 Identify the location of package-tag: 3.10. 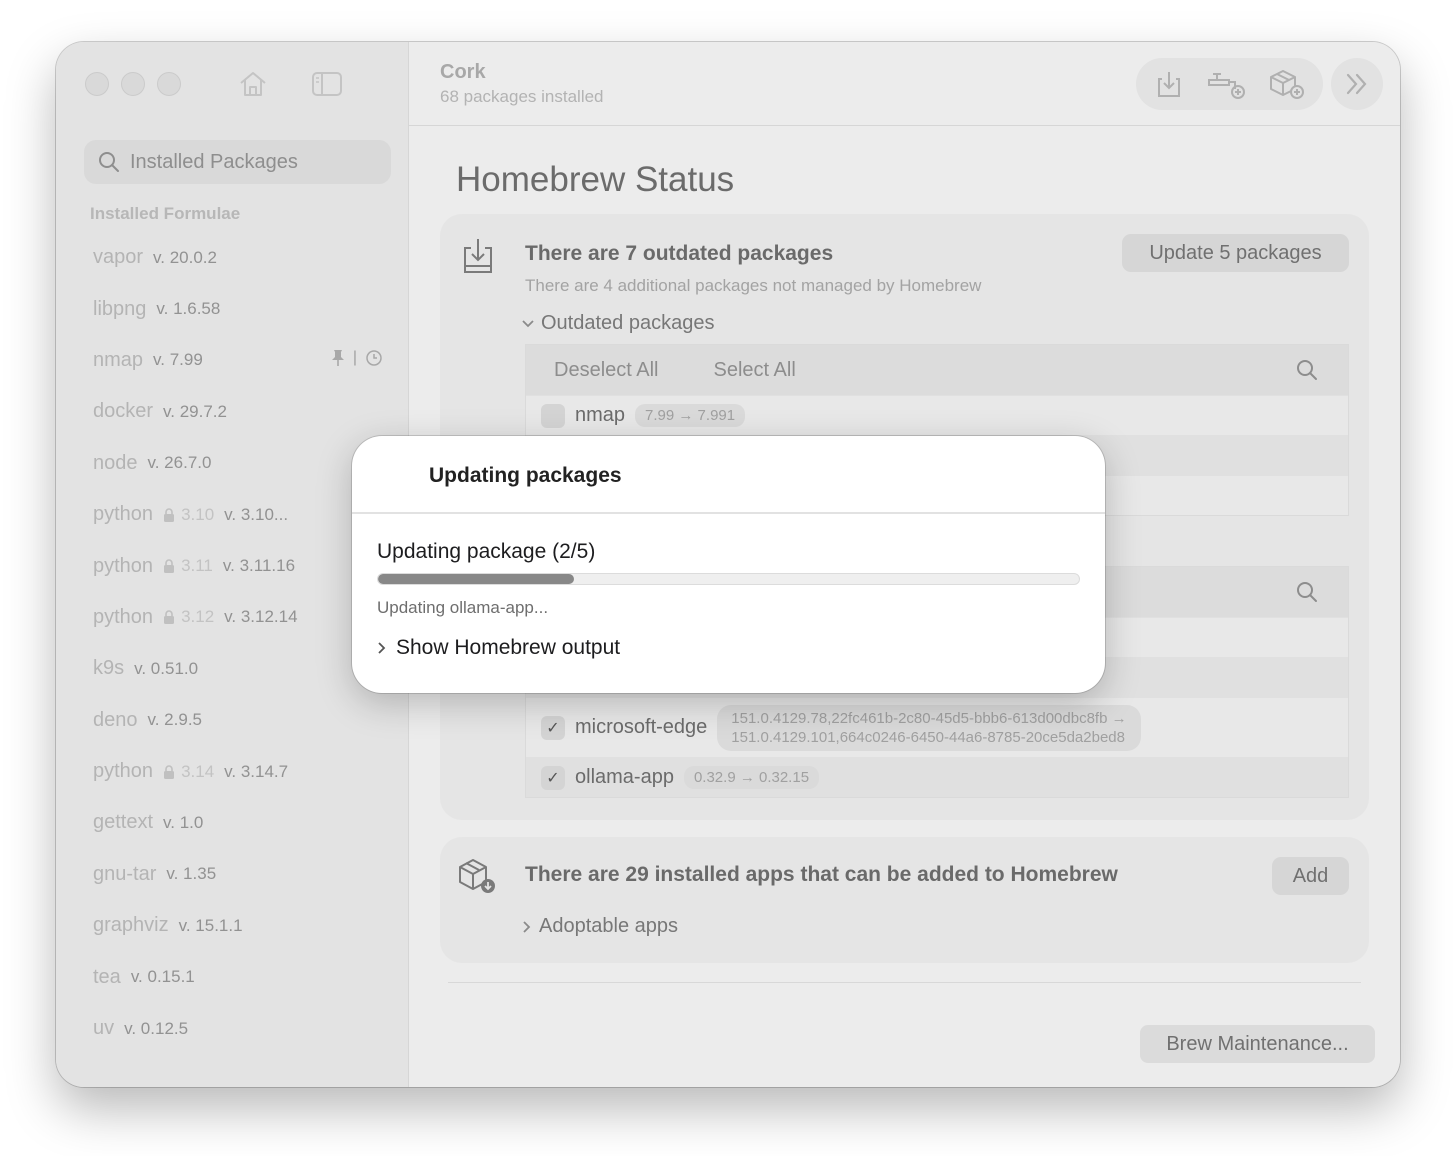
(188, 515).